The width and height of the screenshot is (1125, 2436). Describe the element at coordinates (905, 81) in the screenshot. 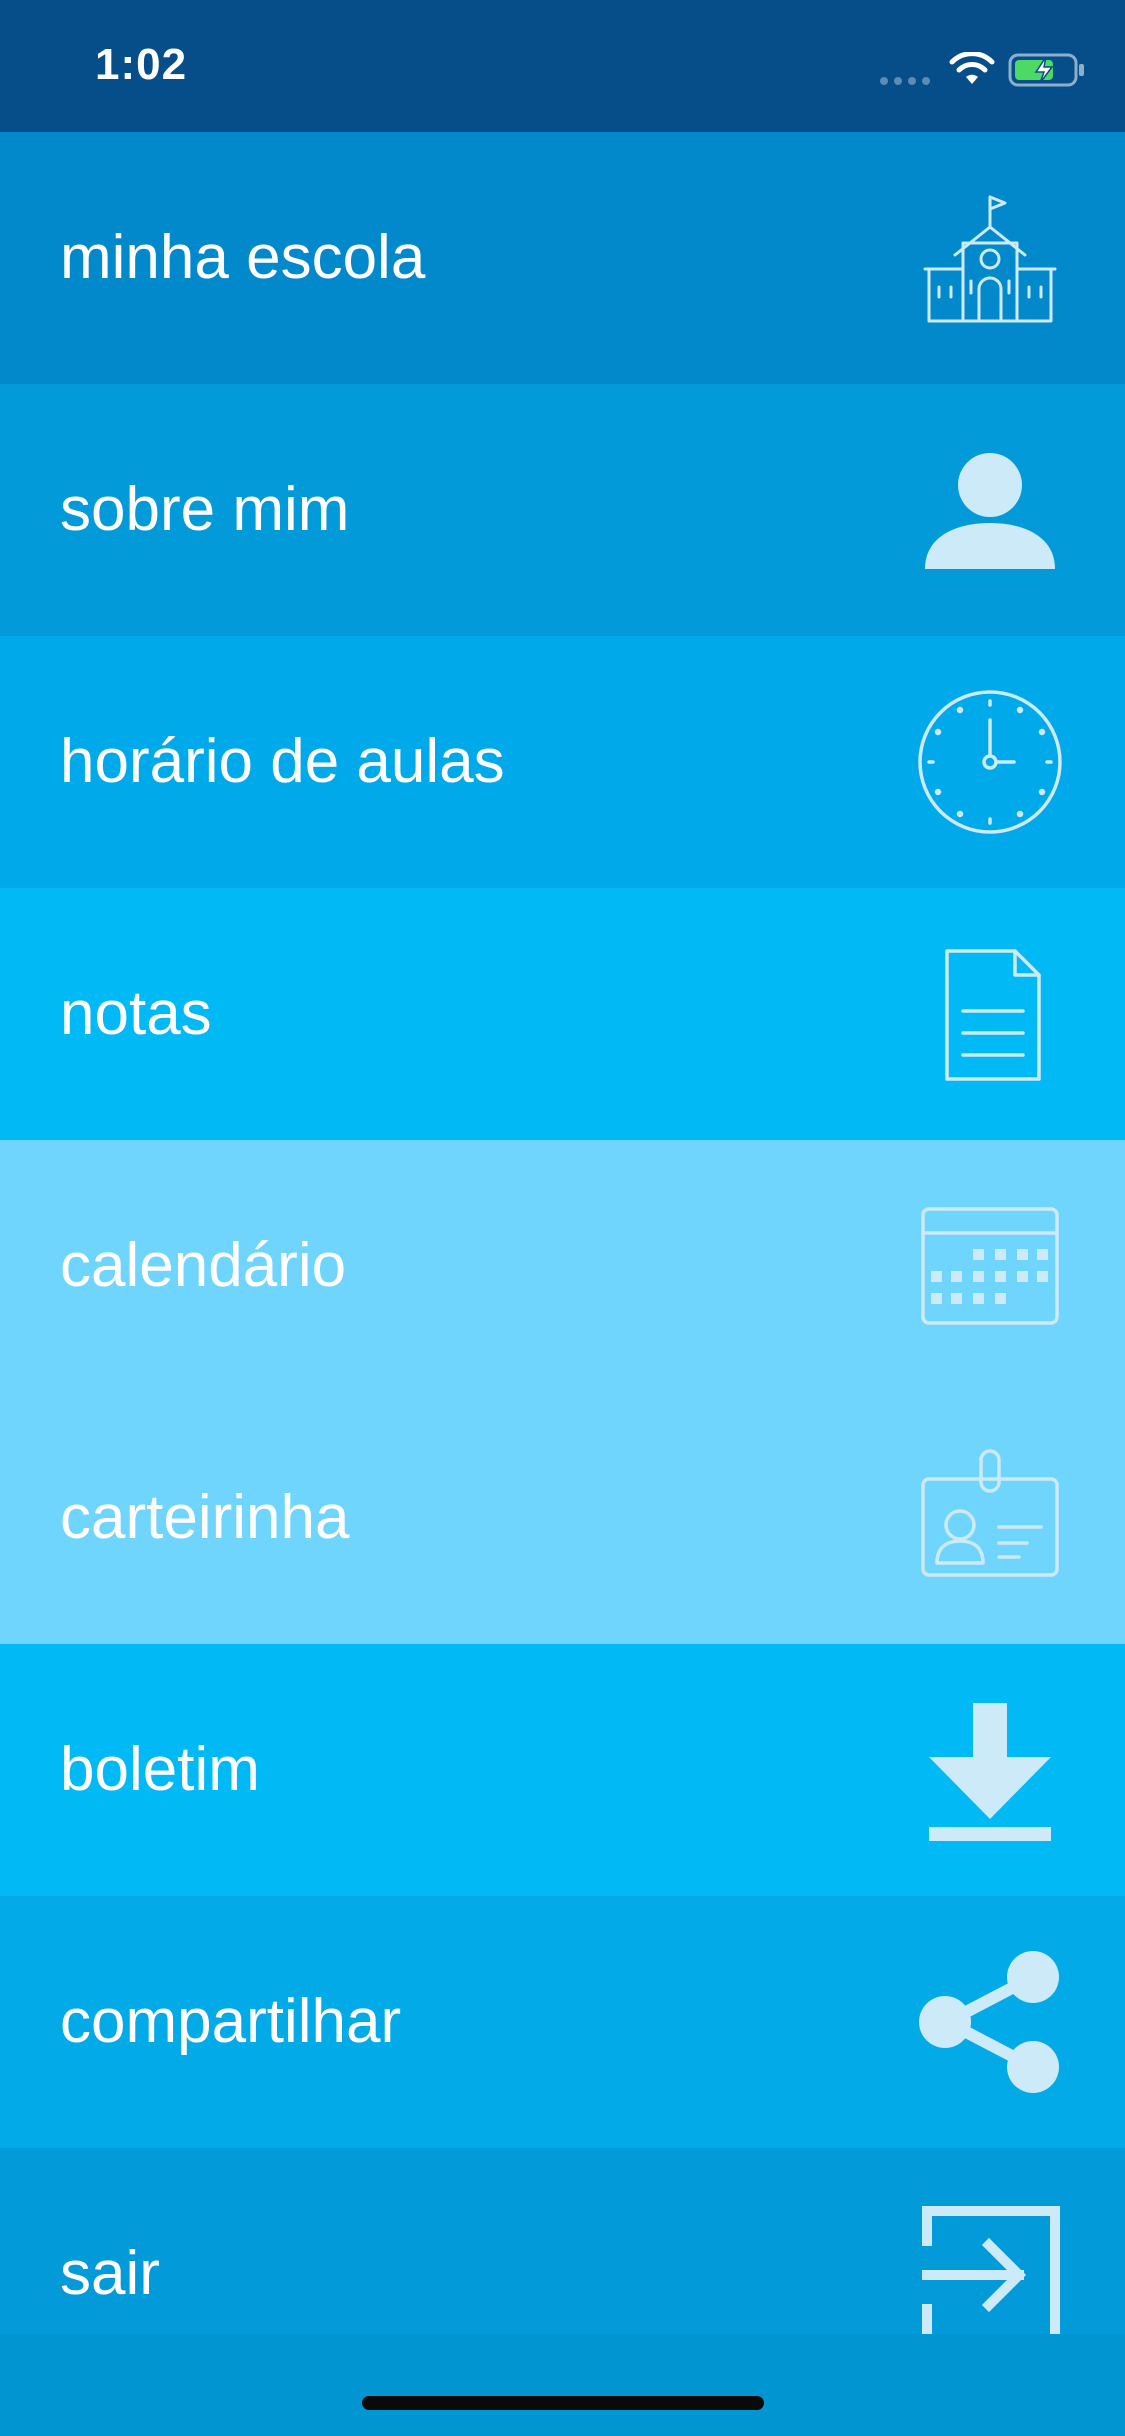

I see `signal-dots-icon` at that location.